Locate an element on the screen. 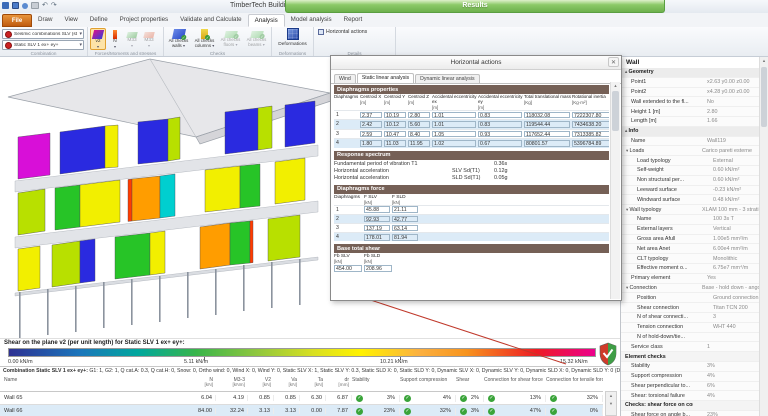 The width and height of the screenshot is (768, 416). property-row: Self-weight 0.60 kN/m² is located at coordinates (690, 171).